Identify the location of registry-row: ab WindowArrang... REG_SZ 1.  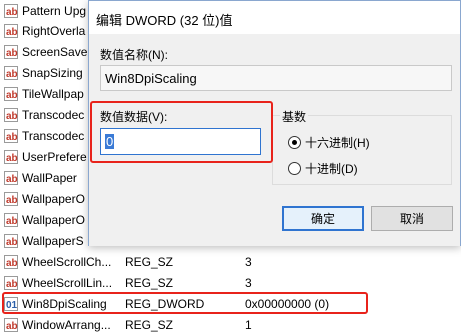
(230, 324).